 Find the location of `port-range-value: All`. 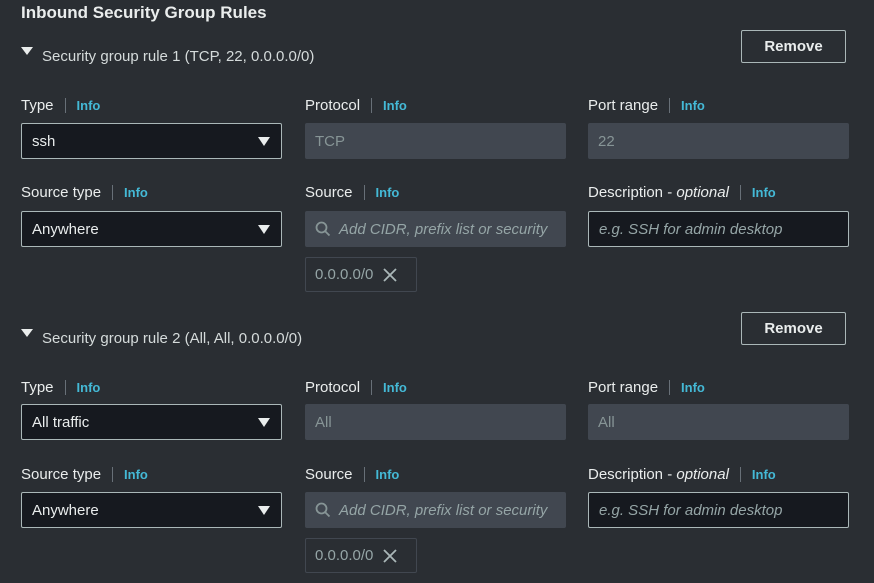

port-range-value: All is located at coordinates (606, 422).